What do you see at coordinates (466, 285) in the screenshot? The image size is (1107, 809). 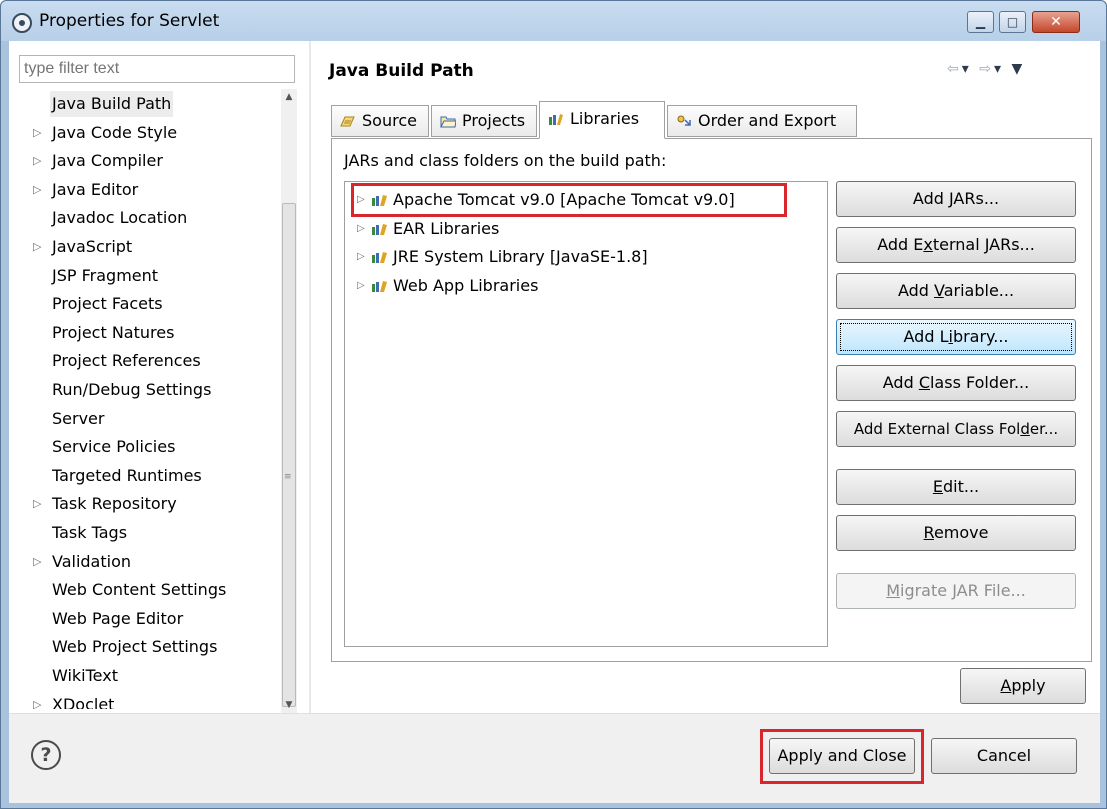 I see `library-label: Web App Libraries` at bounding box center [466, 285].